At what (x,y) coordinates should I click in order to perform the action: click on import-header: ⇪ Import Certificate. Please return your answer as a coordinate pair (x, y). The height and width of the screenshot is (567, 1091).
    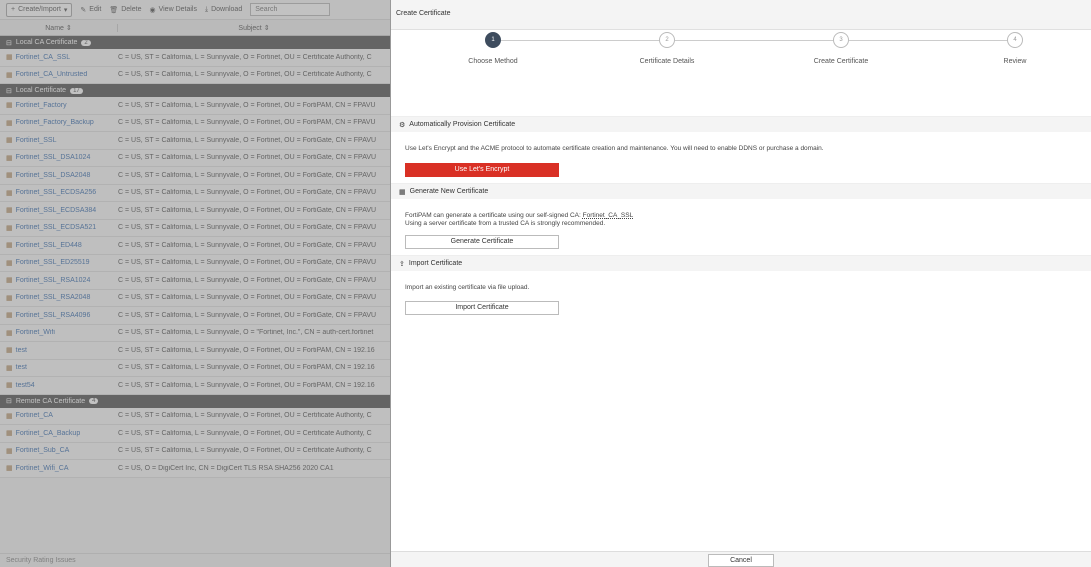
    Looking at the image, I should click on (741, 263).